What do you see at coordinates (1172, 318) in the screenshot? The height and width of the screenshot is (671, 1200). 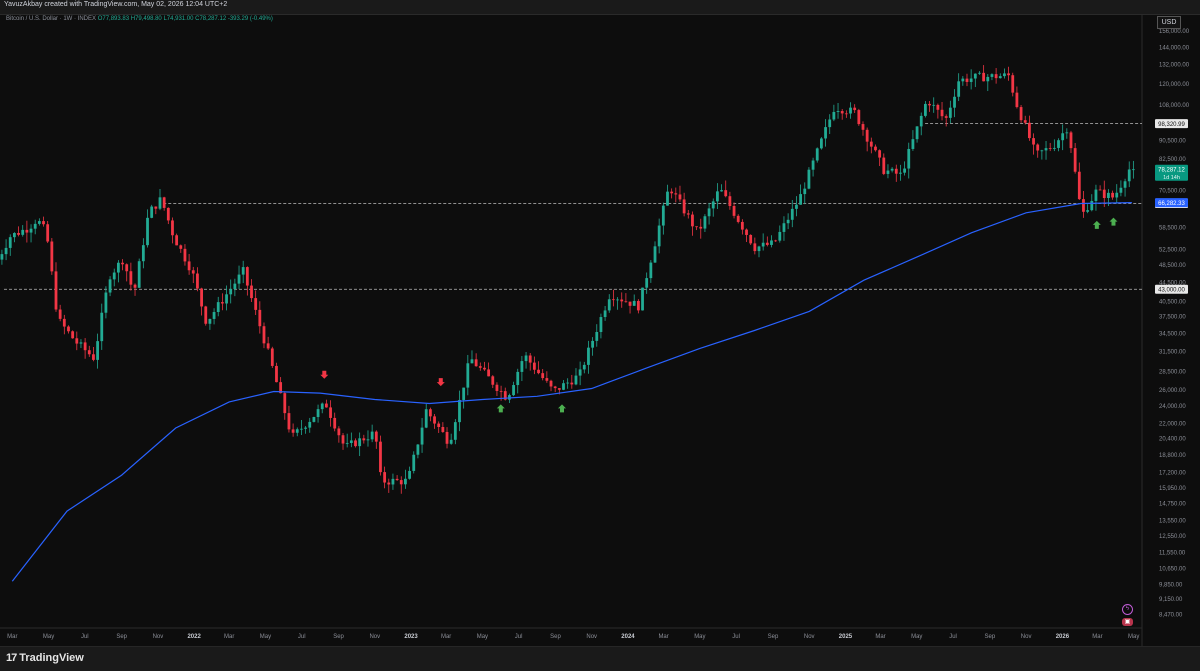 I see `price-tick-label: 37,500.00` at bounding box center [1172, 318].